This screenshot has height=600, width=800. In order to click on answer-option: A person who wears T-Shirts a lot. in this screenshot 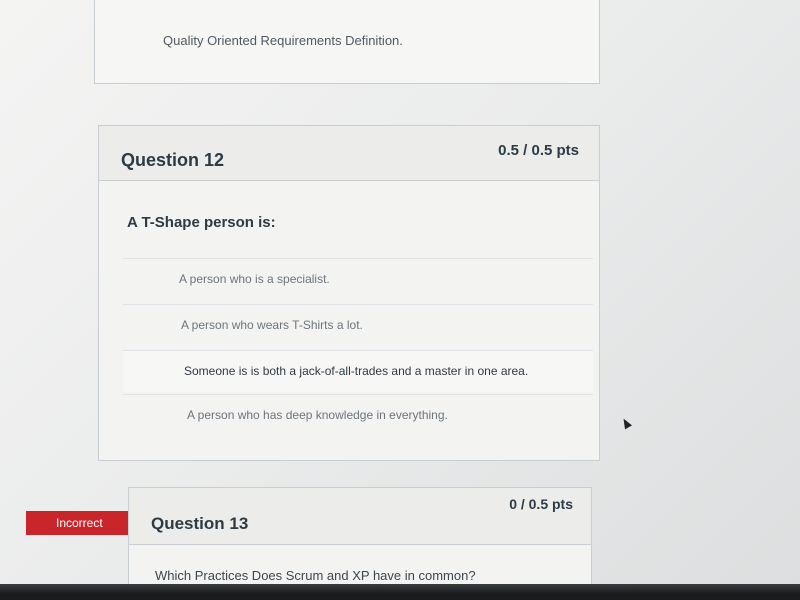, I will do `click(358, 325)`.